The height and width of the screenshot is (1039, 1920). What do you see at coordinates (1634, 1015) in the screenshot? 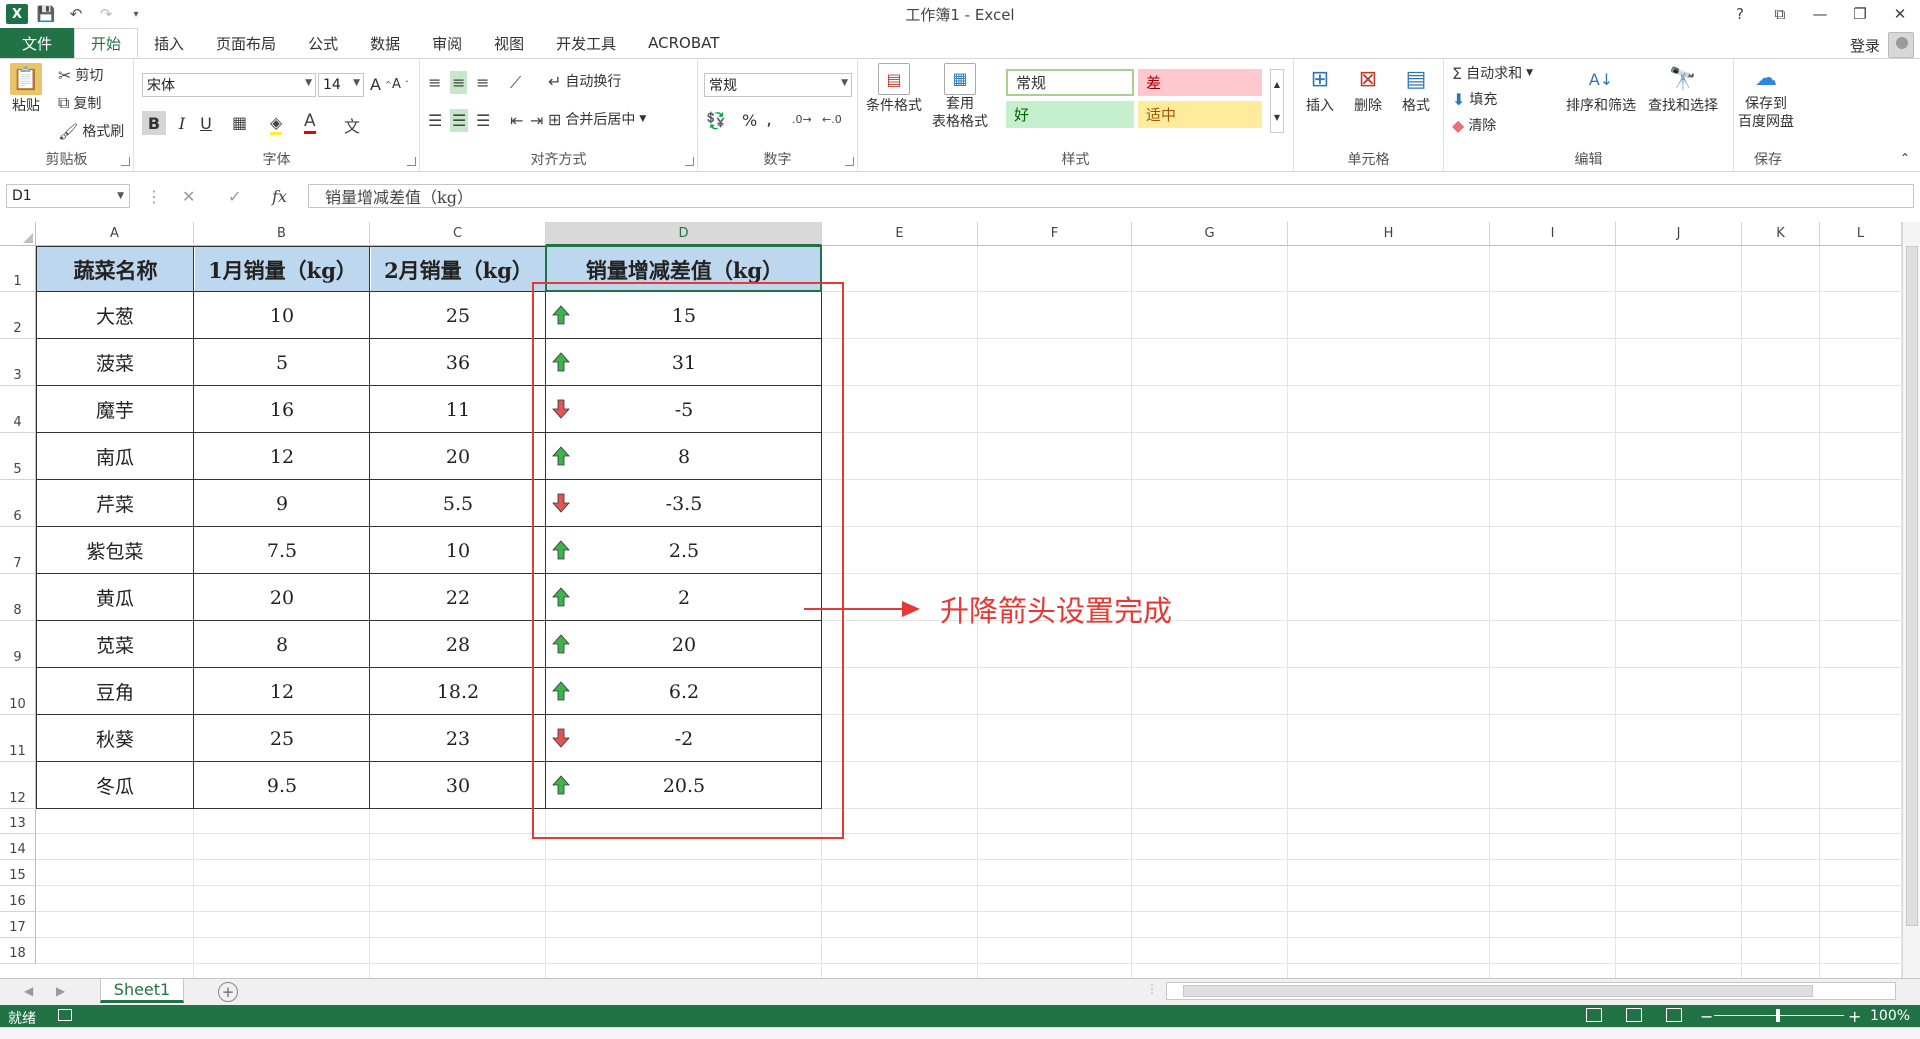
I see `page-layout-view-icon` at bounding box center [1634, 1015].